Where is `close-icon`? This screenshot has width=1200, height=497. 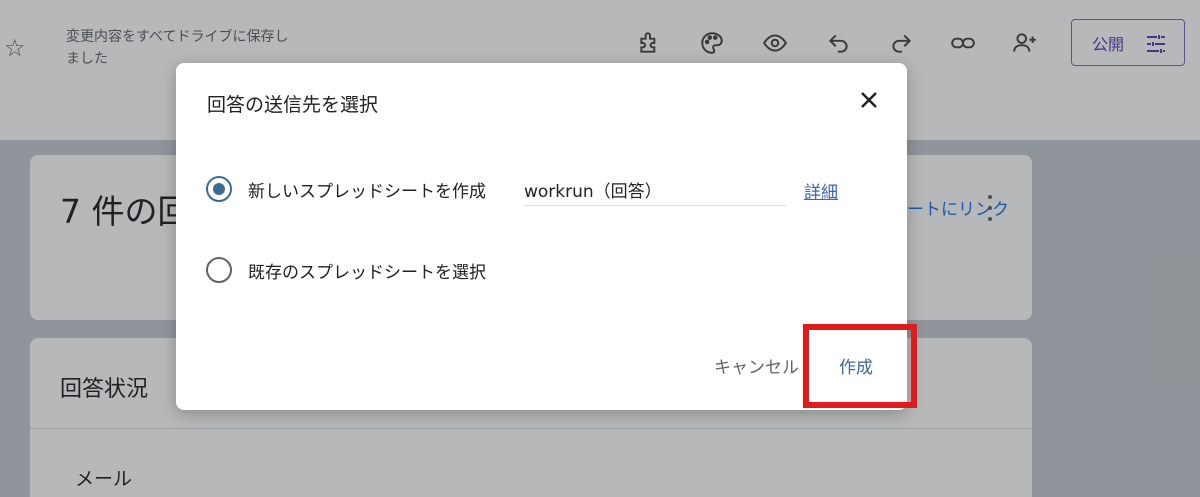 close-icon is located at coordinates (869, 100).